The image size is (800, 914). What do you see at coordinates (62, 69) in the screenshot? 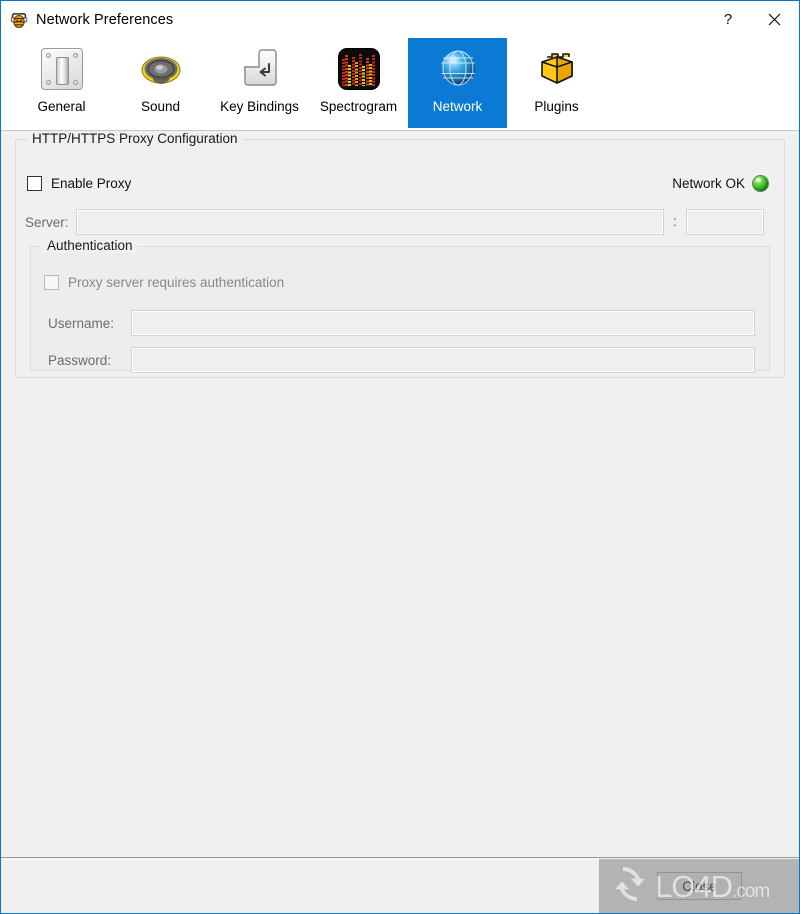
I see `light-switch-icon` at bounding box center [62, 69].